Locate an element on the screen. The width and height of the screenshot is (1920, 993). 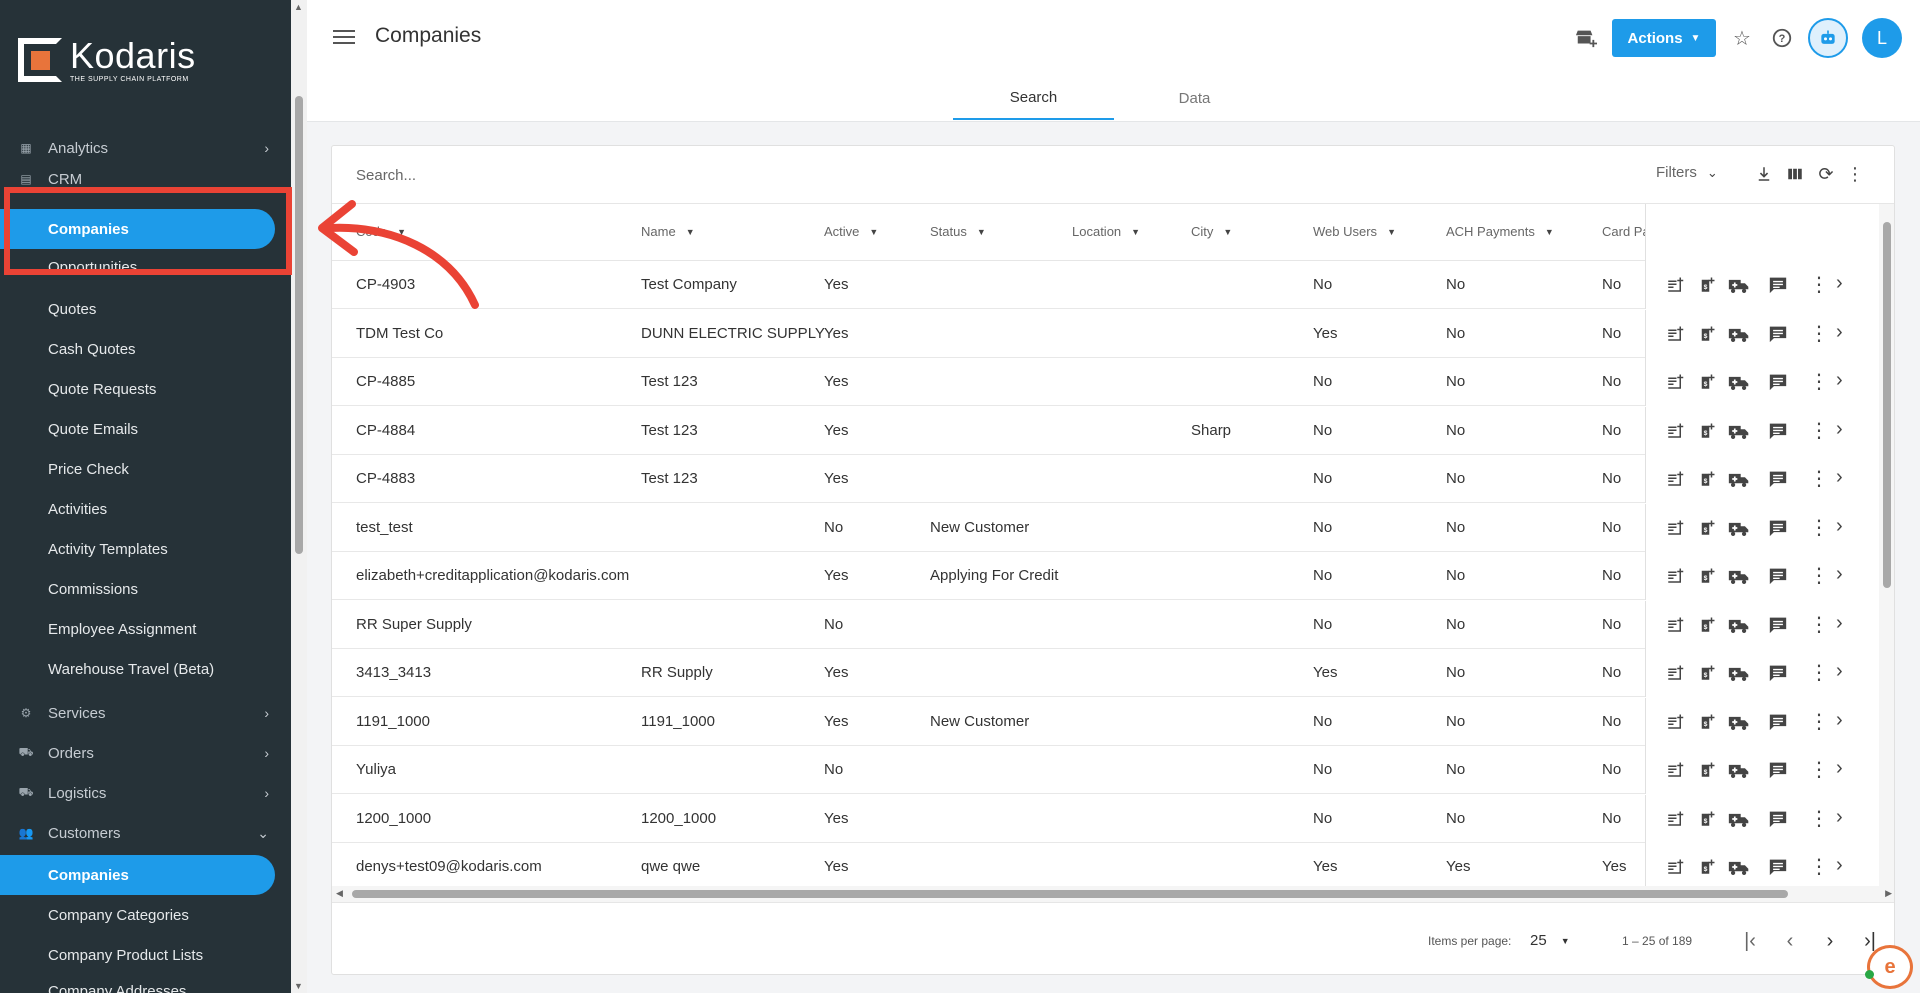
sidebar-item-company-addresses: Company Addresses is located at coordinates (145, 984).